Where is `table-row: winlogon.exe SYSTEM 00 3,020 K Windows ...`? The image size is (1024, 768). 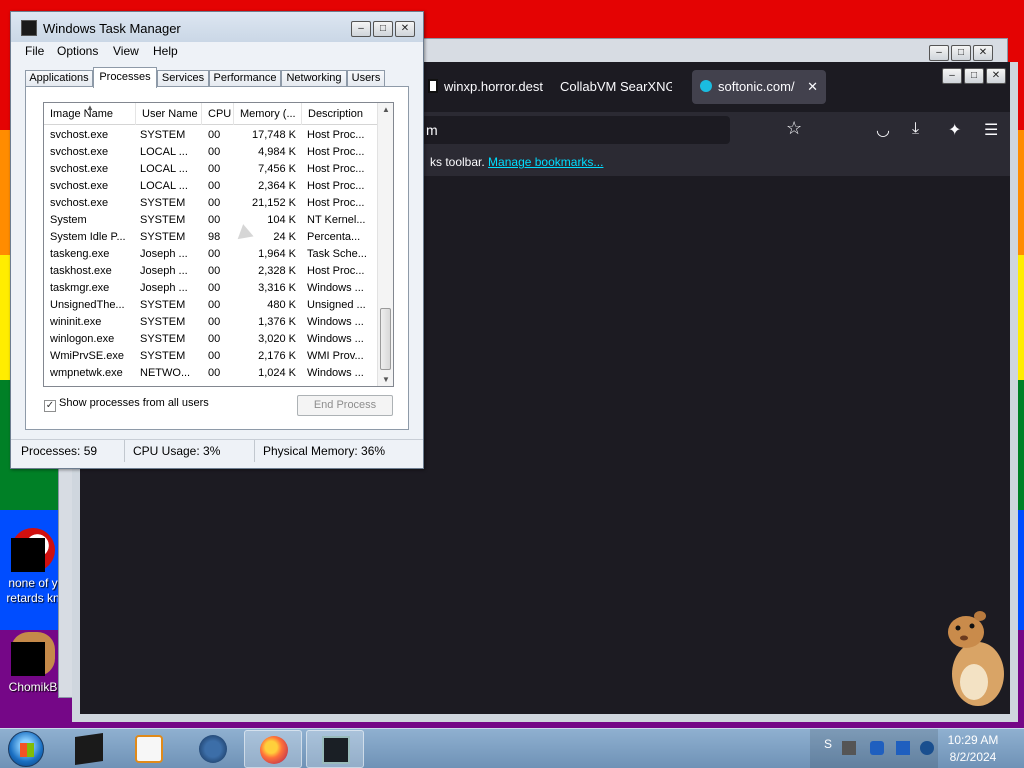
table-row: winlogon.exe SYSTEM 00 3,020 K Windows ... is located at coordinates (211, 339).